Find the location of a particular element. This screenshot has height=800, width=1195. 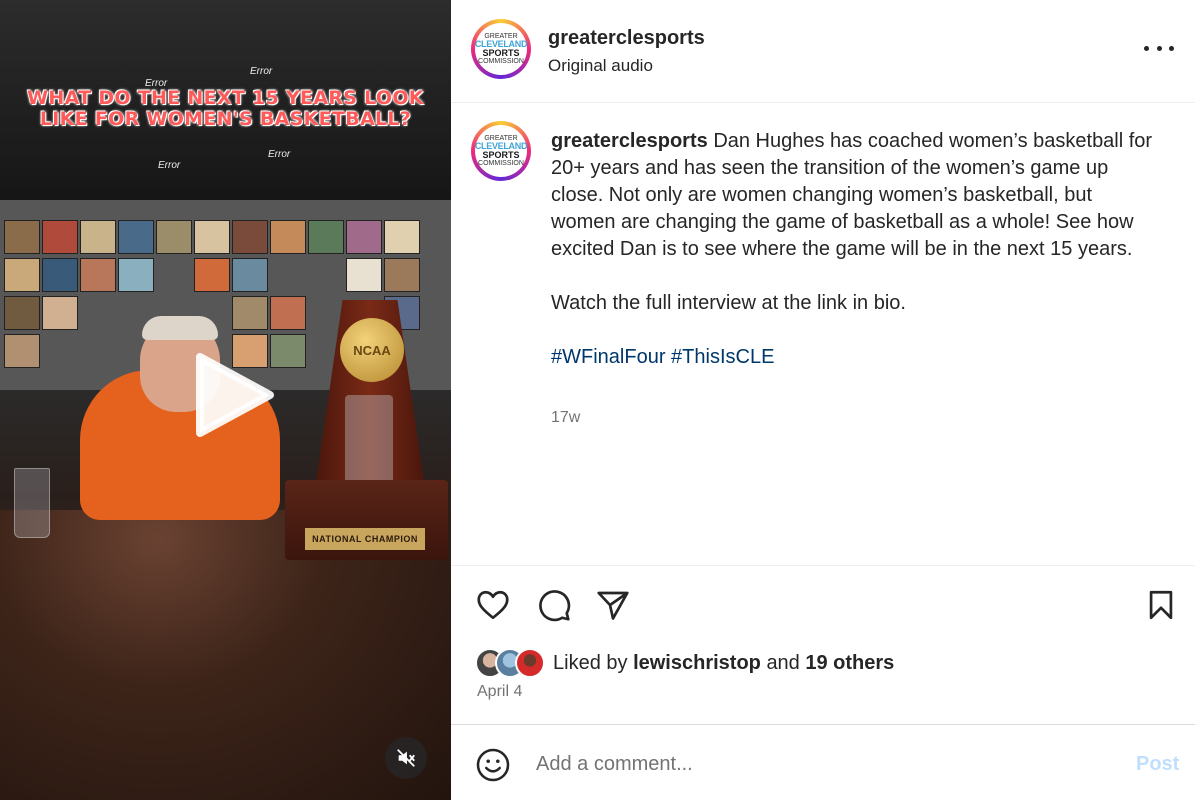

trophy-plate: NATIONAL CHAMPION is located at coordinates (365, 539).